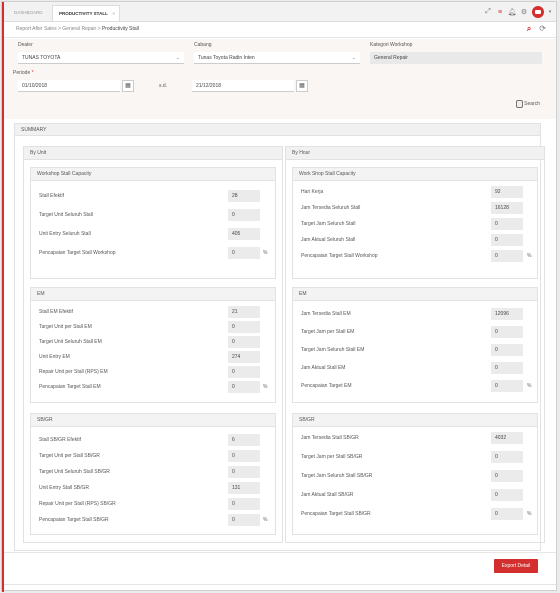 This screenshot has width=560, height=593. I want to click on stat-row: Target Jam Seluruh Stall EM 0, so click(415, 350).